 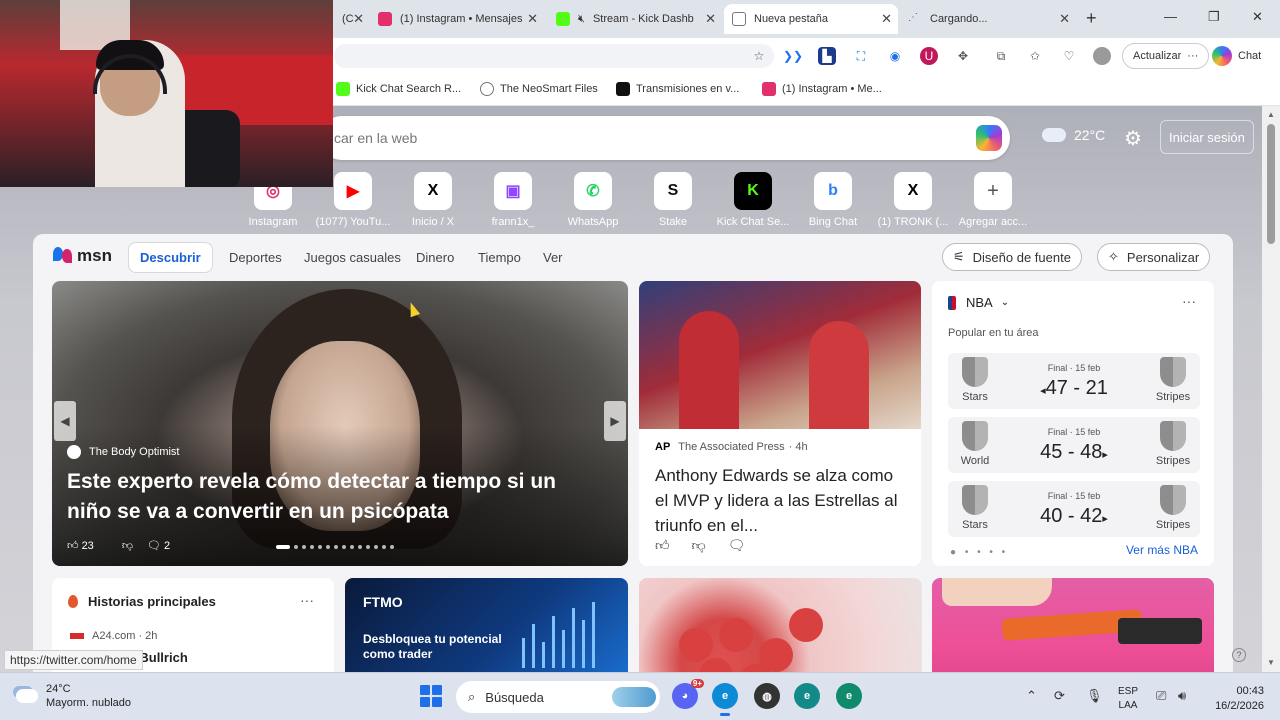 I want to click on game-row: Stars Final · 15 feb ◂47 - 21 Stripes, so click(x=1074, y=381).